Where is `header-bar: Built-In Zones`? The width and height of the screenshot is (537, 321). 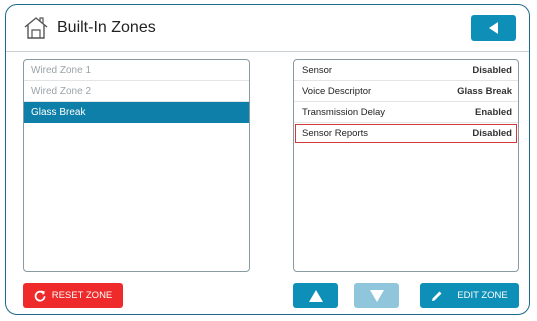
header-bar: Built-In Zones is located at coordinates (267, 28).